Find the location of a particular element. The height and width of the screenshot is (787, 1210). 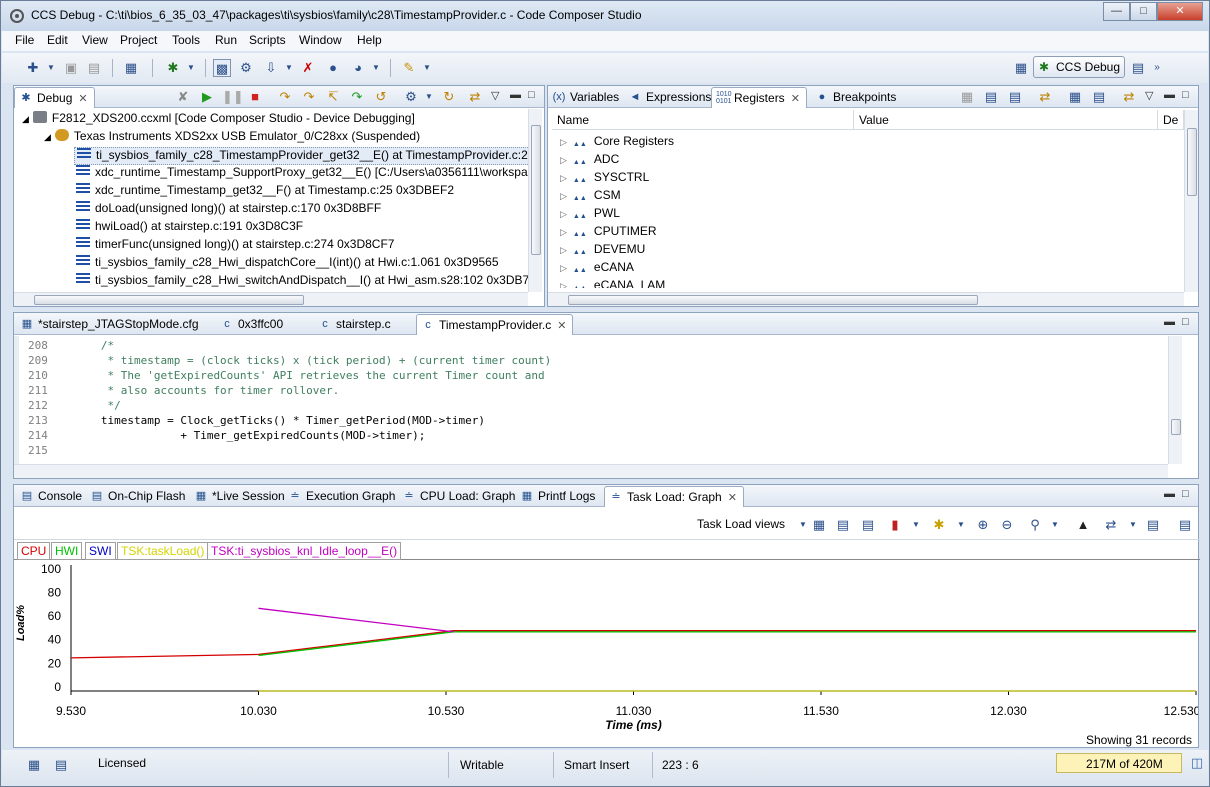

view-menu-icon: ▽ is located at coordinates (1149, 95).